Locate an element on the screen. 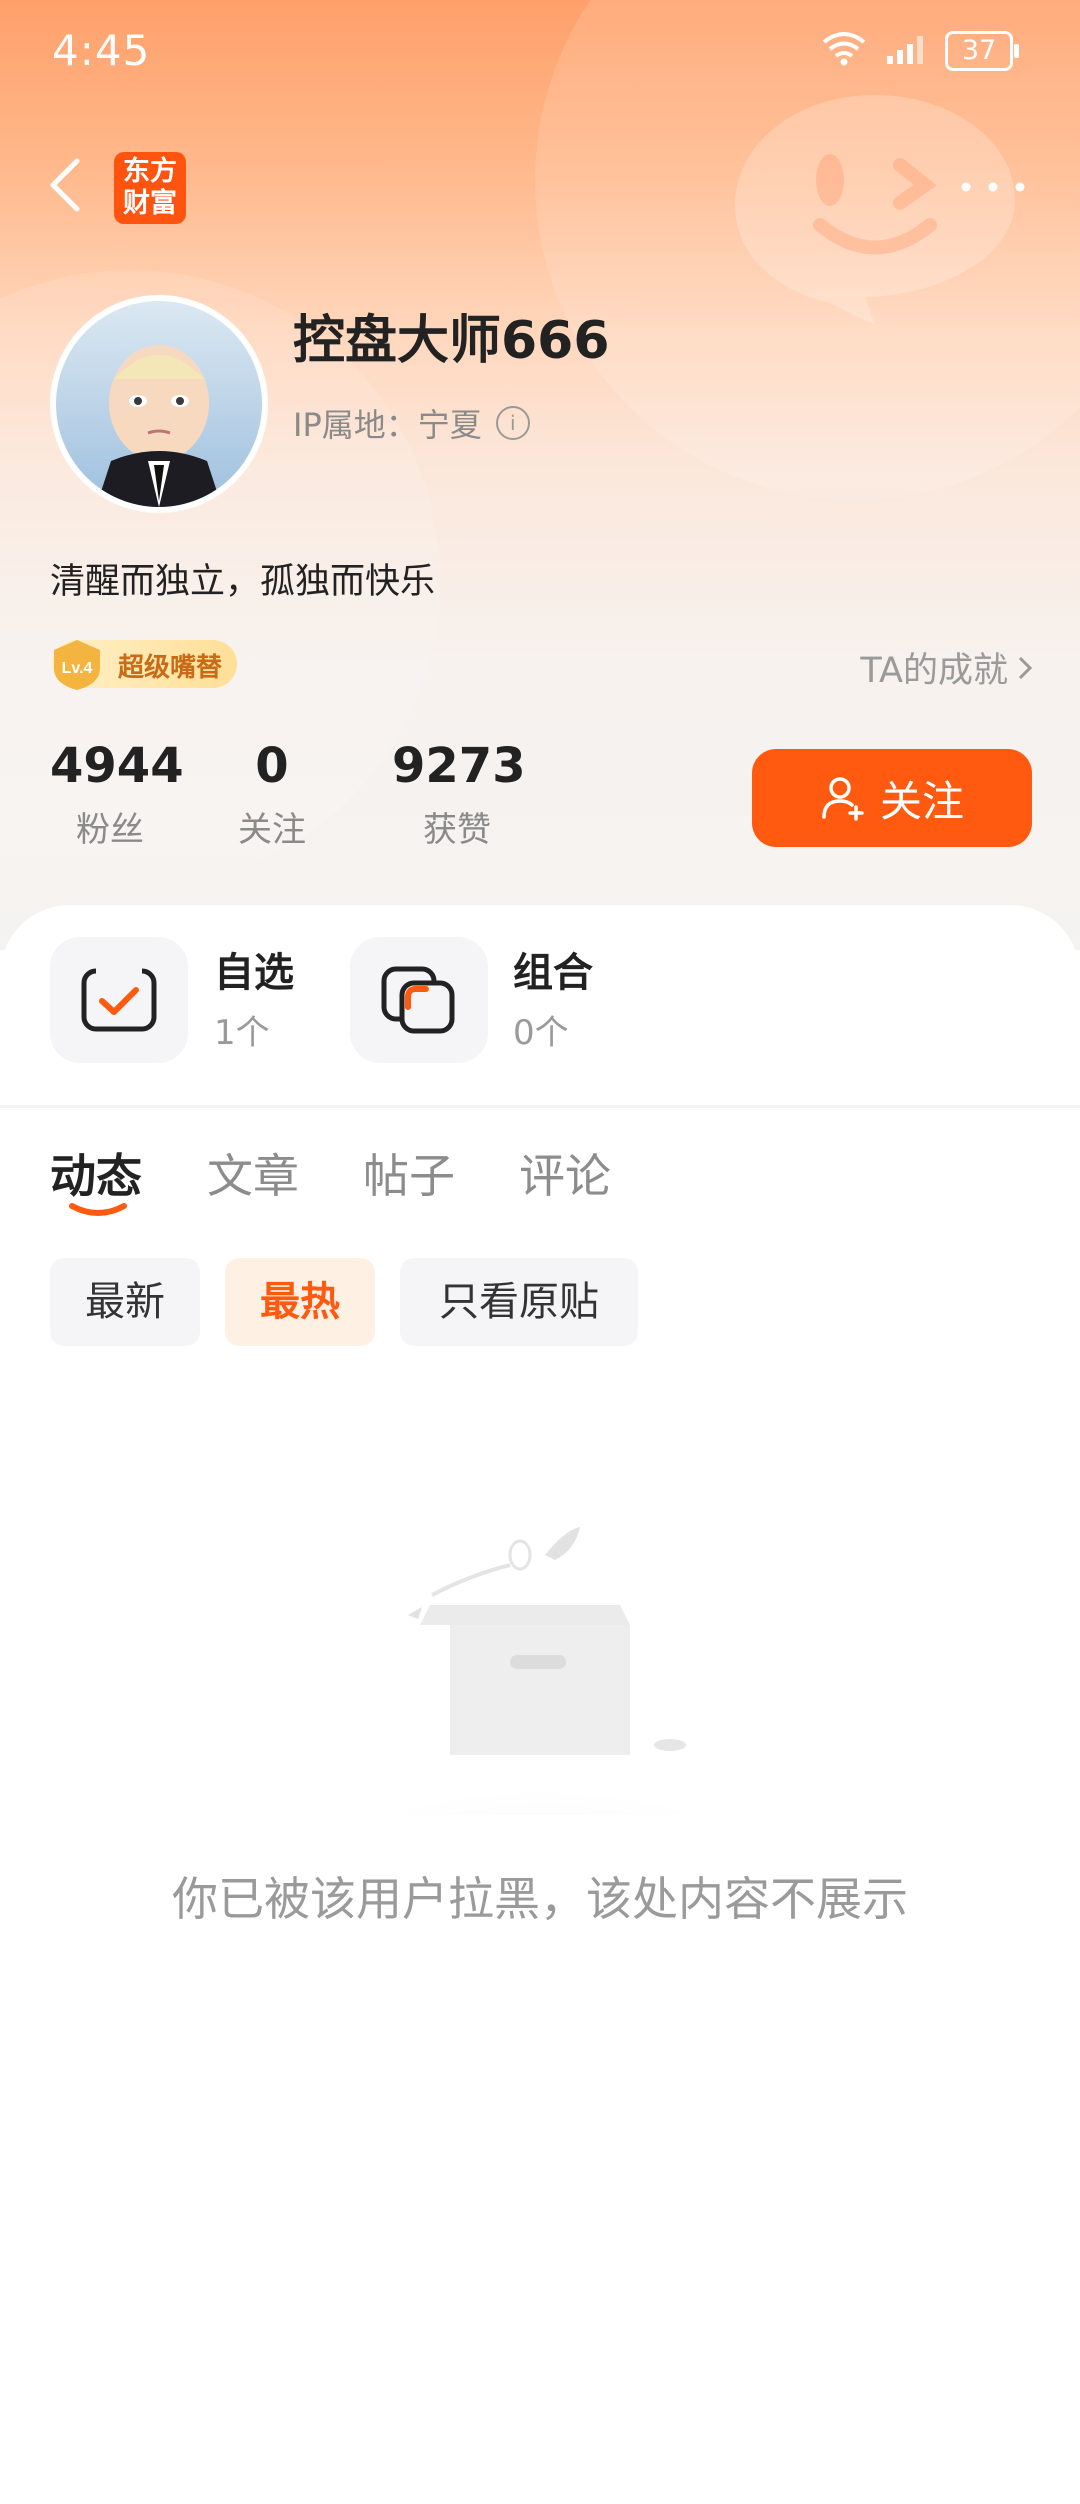 The image size is (1080, 2504). portfolio-count: 0个 is located at coordinates (541, 1033).